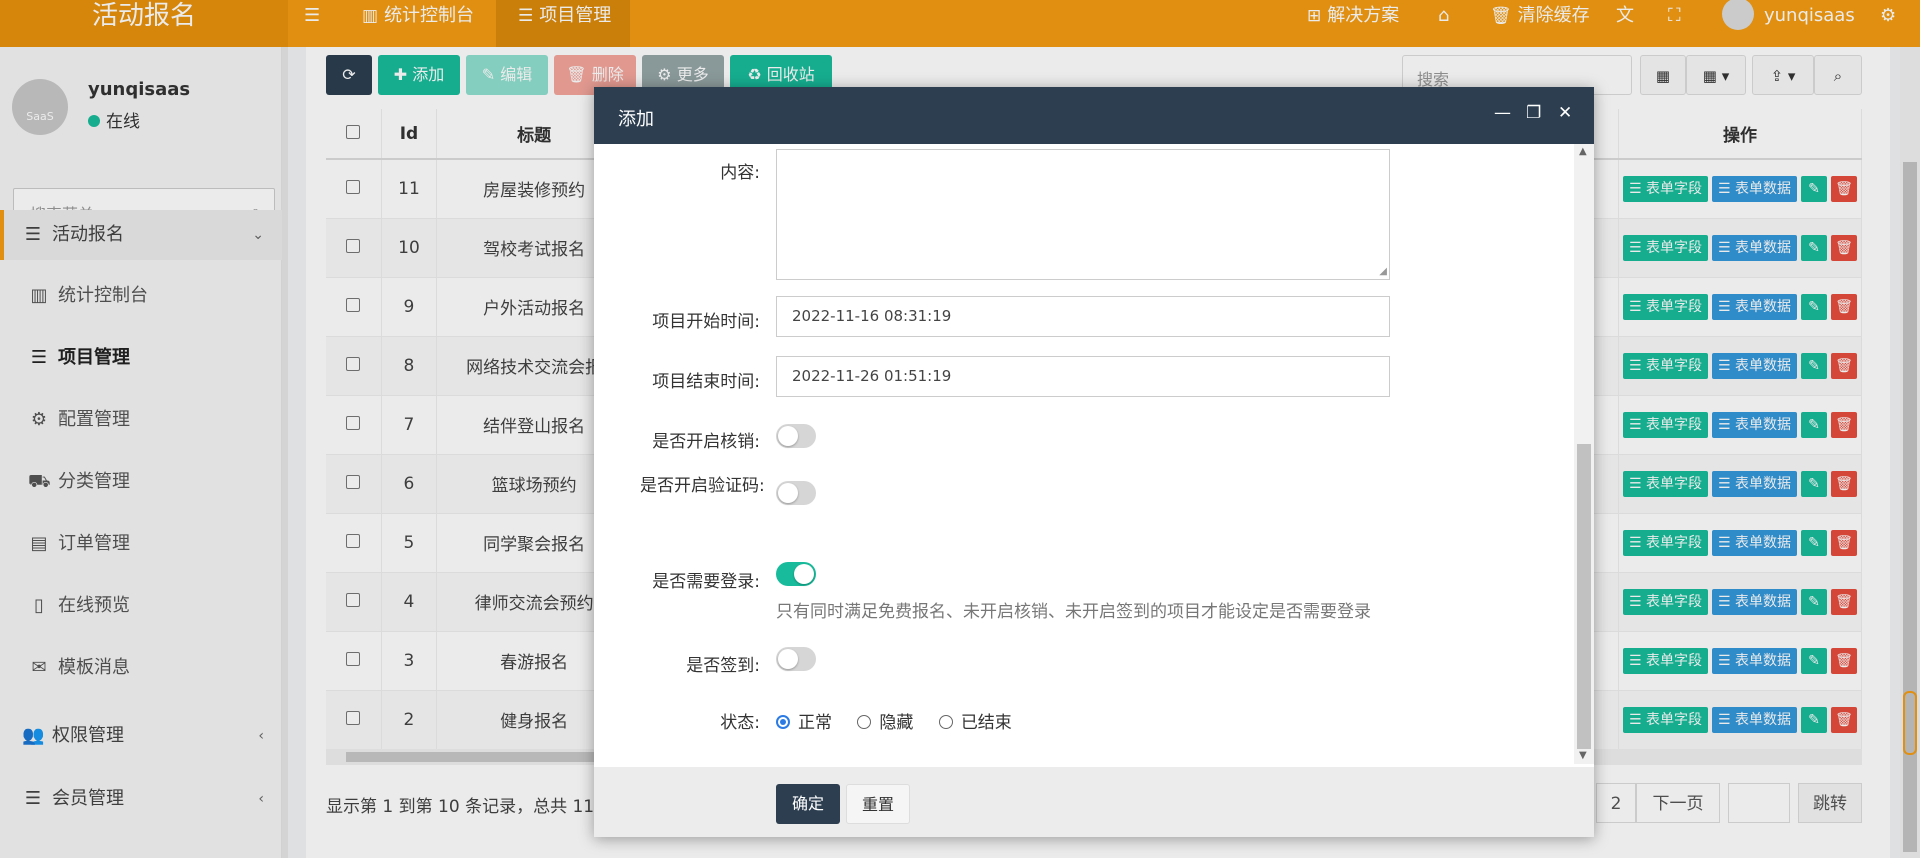 The image size is (1920, 858). What do you see at coordinates (1083, 214) in the screenshot?
I see `content-textarea: ◢` at bounding box center [1083, 214].